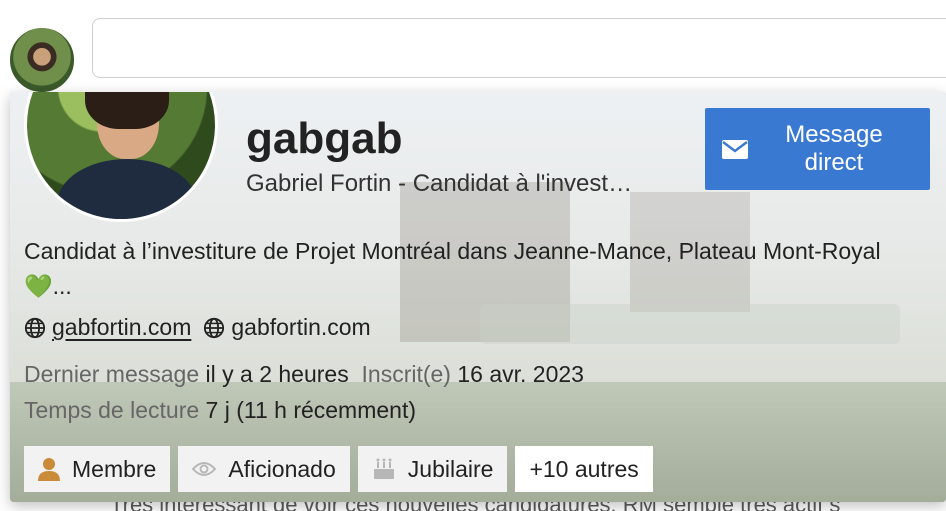  I want to click on badge-aficionado: Aficionado, so click(264, 469).